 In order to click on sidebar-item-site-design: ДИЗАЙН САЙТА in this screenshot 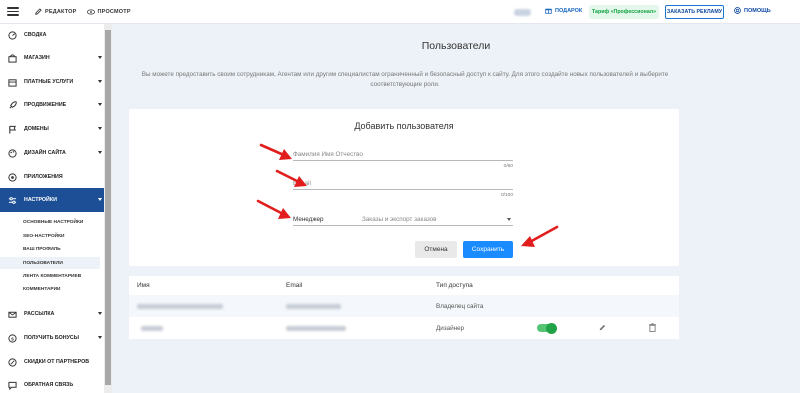, I will do `click(52, 153)`.